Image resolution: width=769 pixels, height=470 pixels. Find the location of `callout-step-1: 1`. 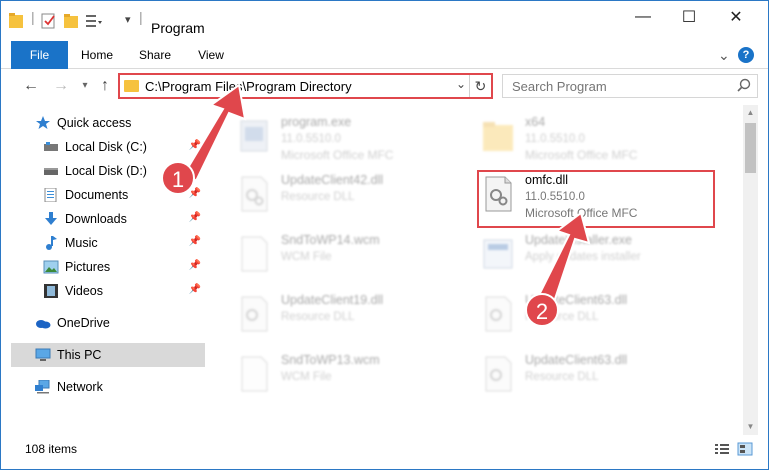

callout-step-1: 1 is located at coordinates (178, 178).